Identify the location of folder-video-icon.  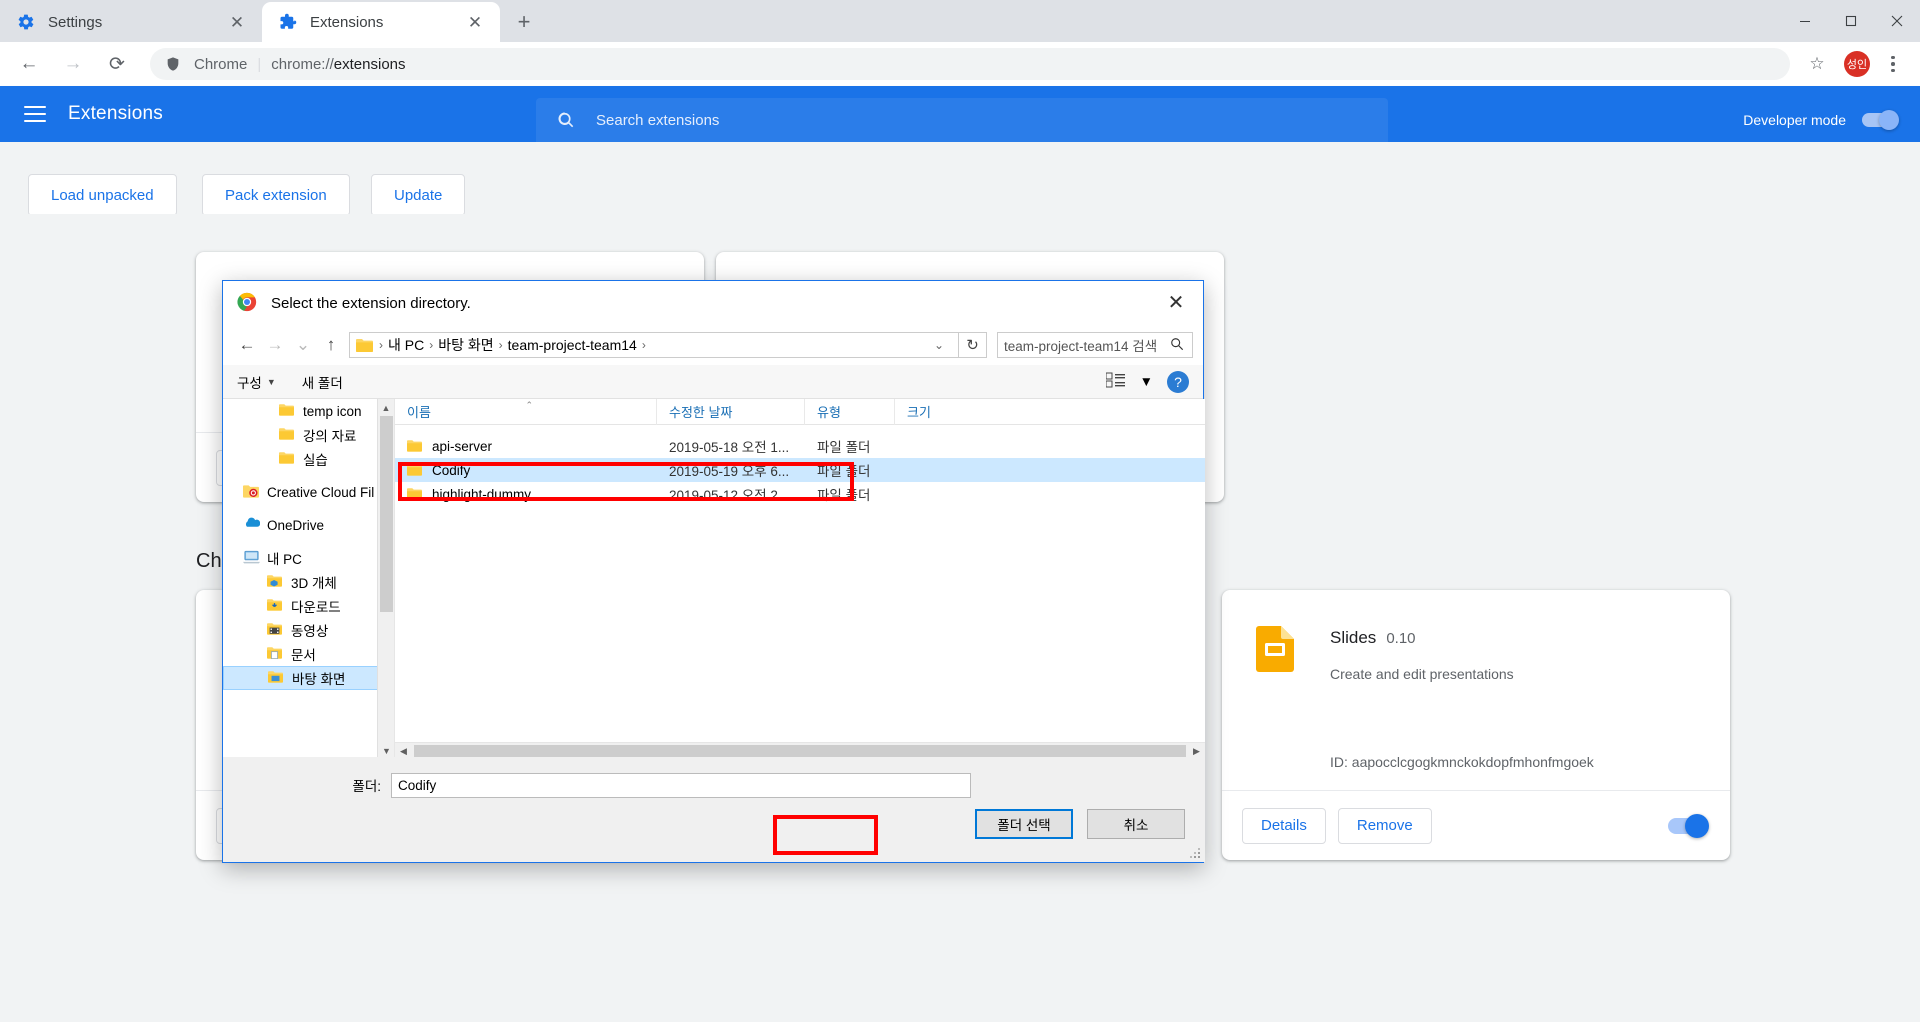
(275, 630).